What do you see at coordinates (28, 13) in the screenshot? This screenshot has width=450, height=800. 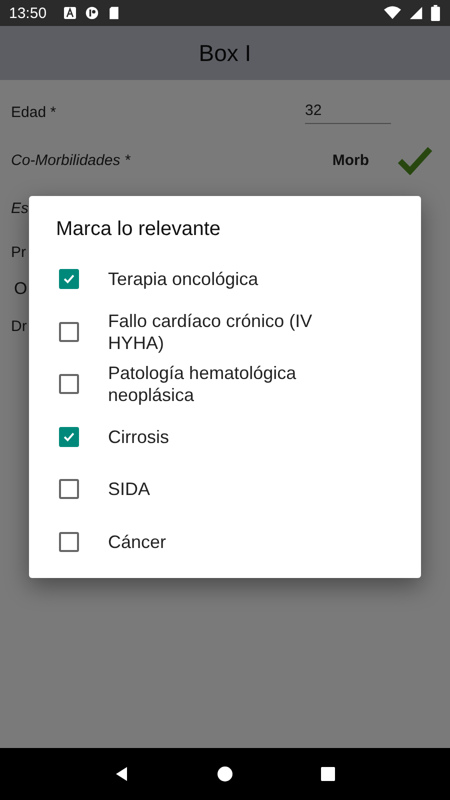 I see `clock-time: 13:50` at bounding box center [28, 13].